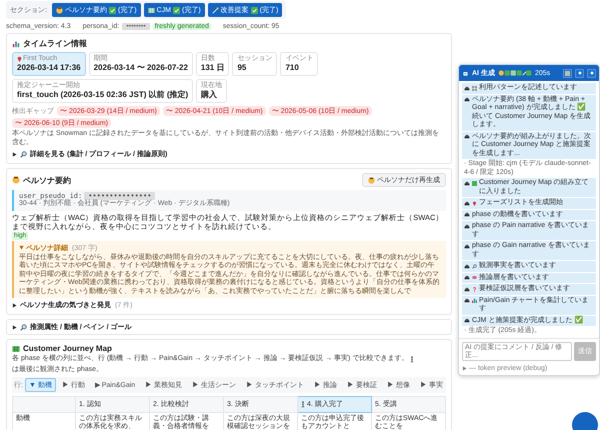 The image size is (600, 430). What do you see at coordinates (215, 10) in the screenshot?
I see `wand-icon` at bounding box center [215, 10].